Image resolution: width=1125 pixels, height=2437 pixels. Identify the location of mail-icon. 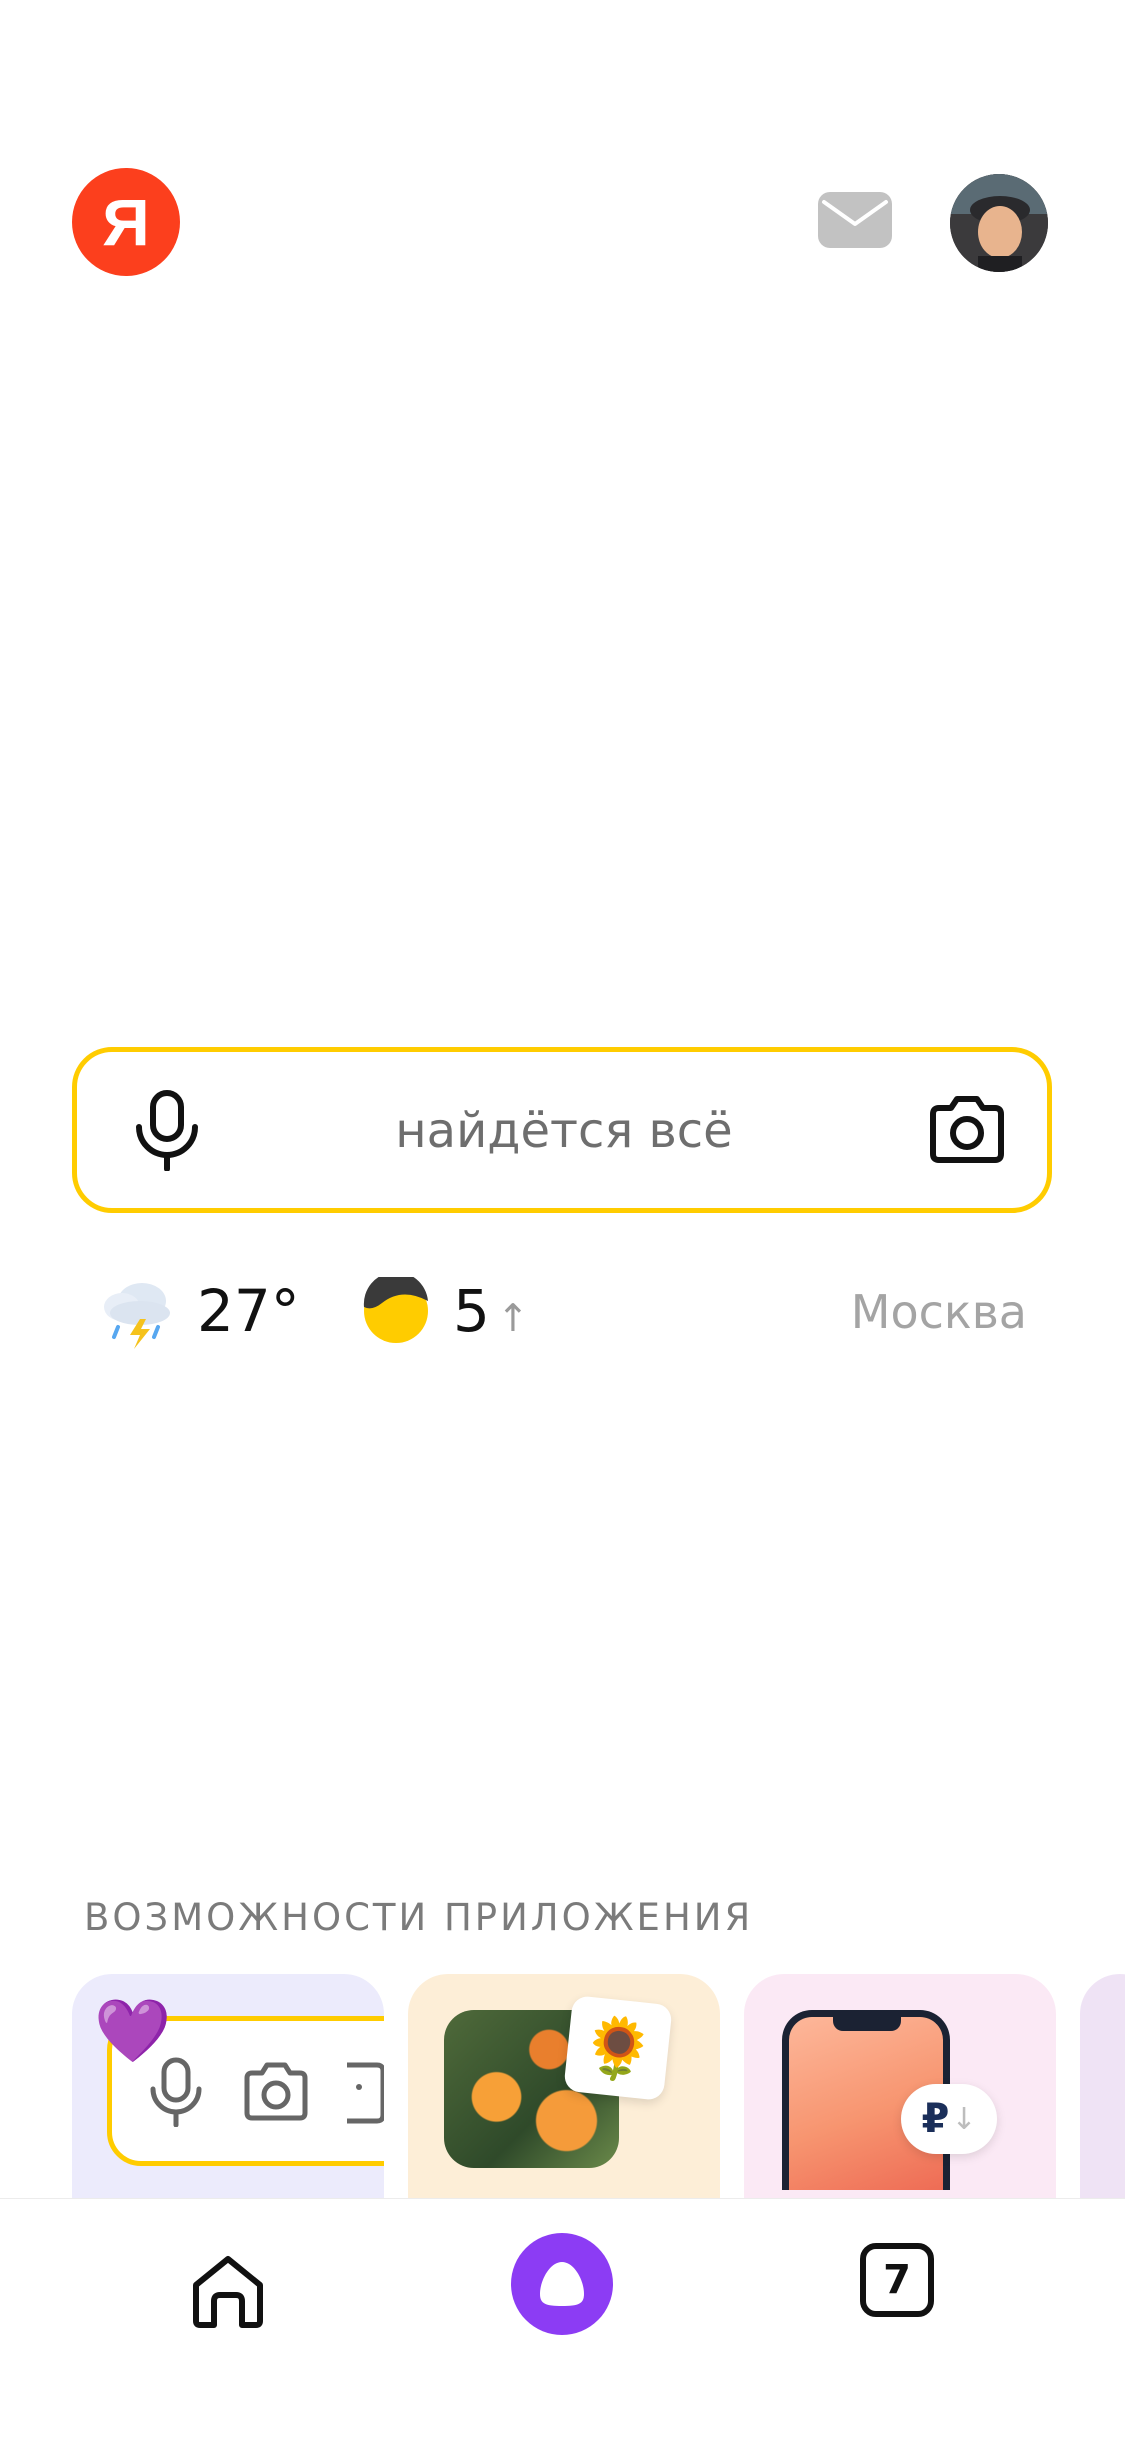
(855, 220).